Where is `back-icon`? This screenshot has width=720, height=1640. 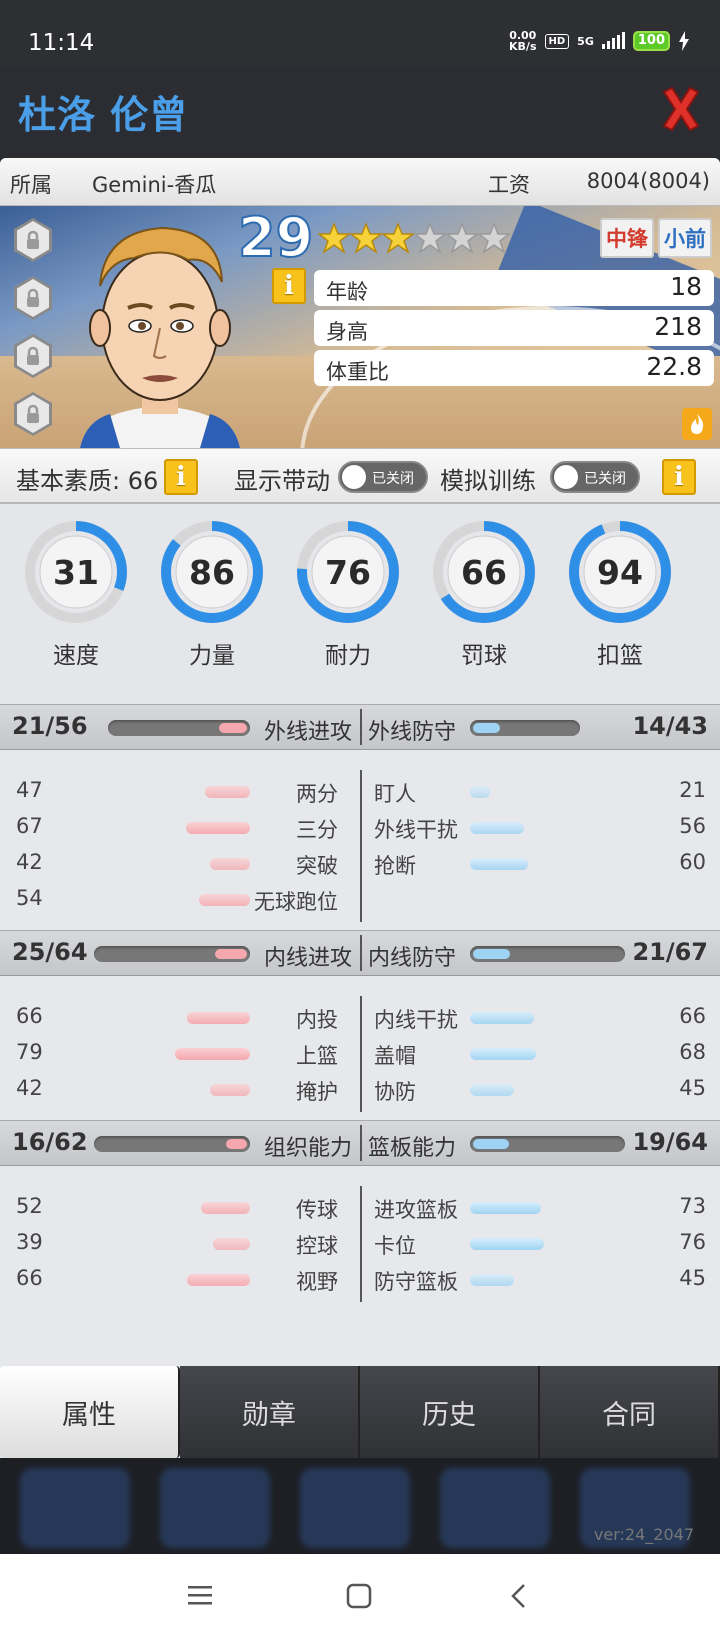
back-icon is located at coordinates (518, 1596).